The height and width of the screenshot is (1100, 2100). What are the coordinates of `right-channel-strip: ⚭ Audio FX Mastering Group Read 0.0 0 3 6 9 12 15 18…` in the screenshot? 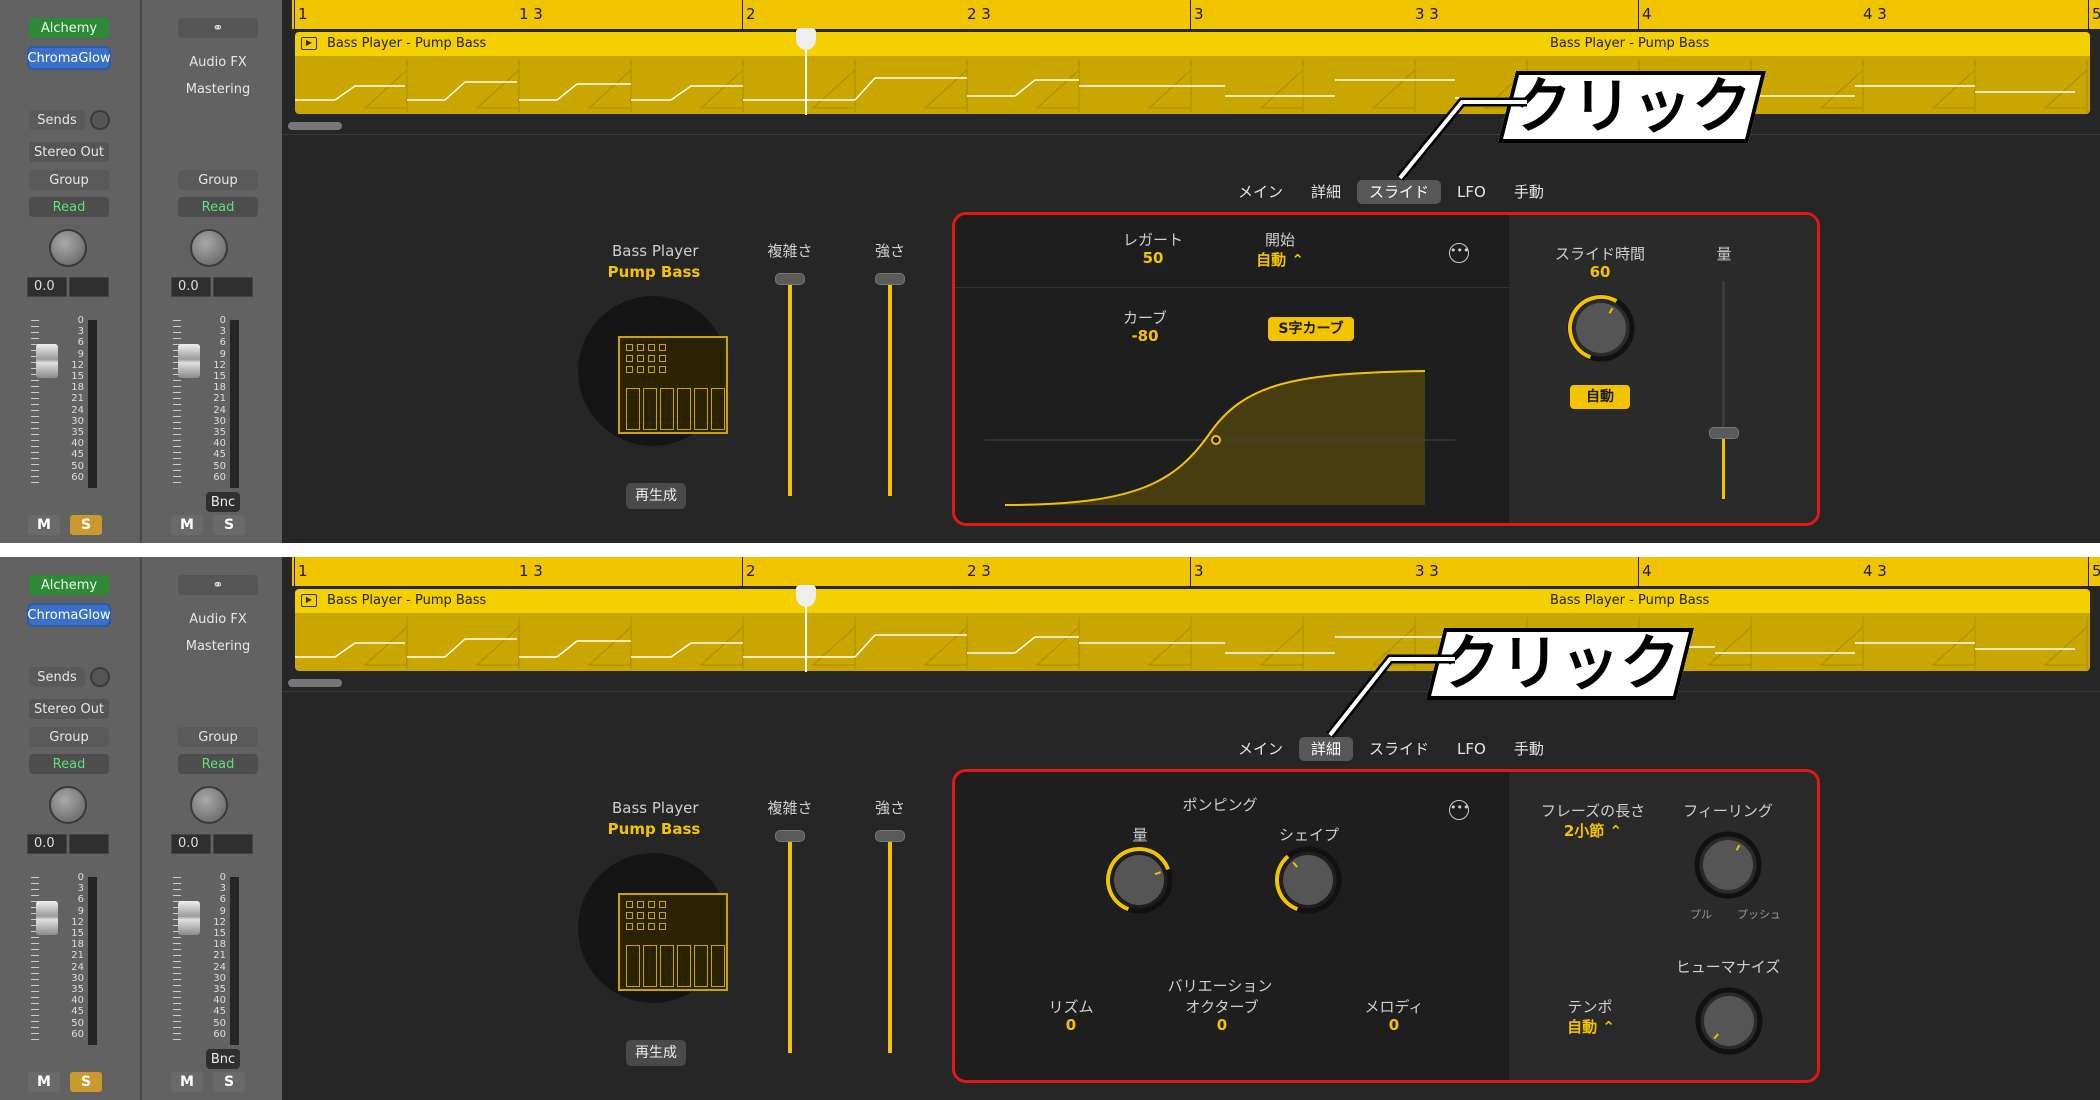 It's located at (205, 271).